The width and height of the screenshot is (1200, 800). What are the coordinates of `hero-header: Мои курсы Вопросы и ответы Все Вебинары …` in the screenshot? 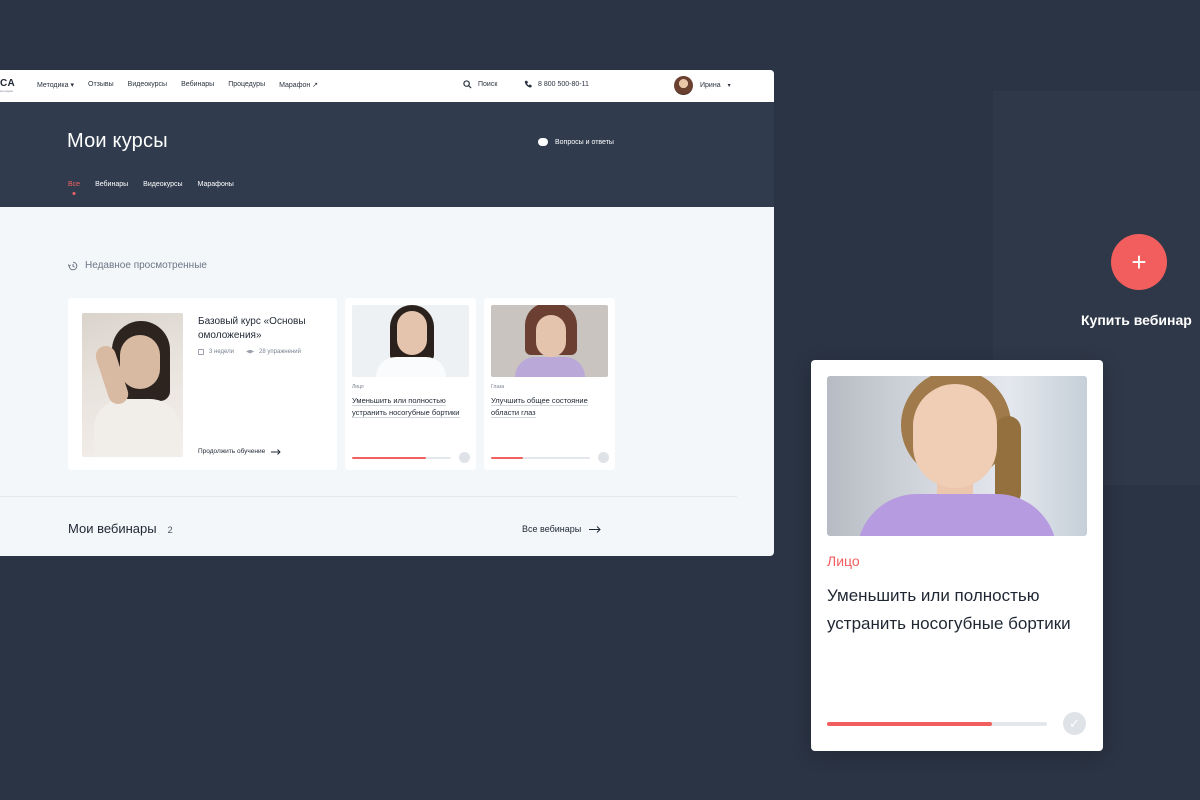 It's located at (387, 154).